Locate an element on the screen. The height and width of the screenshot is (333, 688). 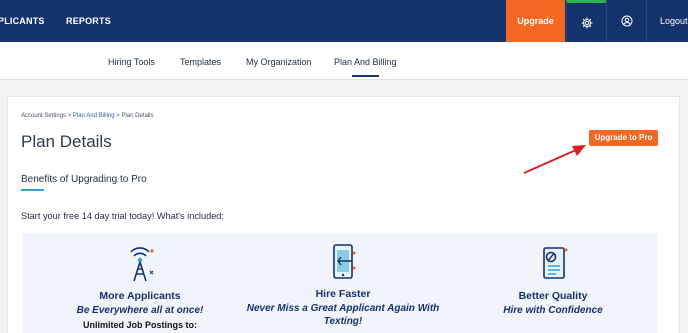
gear-icon is located at coordinates (586, 22).